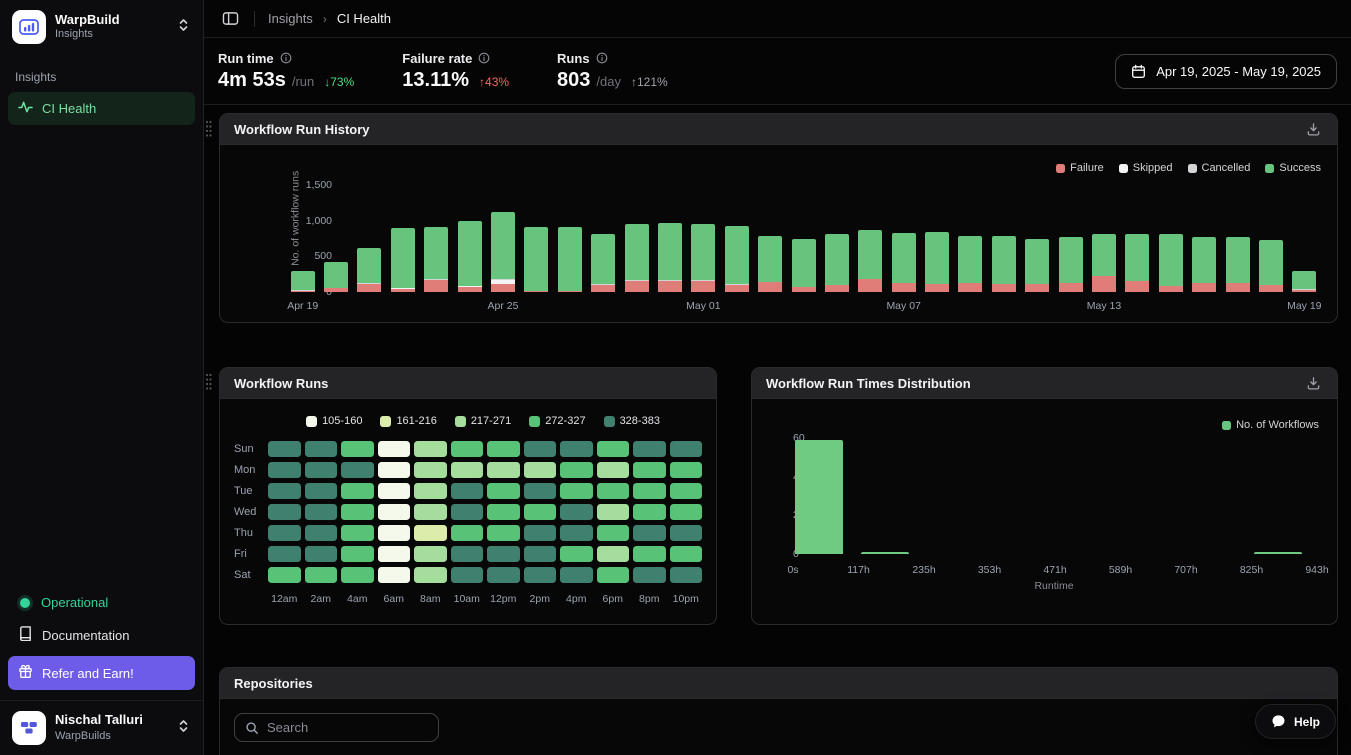 The image size is (1351, 755). What do you see at coordinates (1226, 71) in the screenshot?
I see `date-range-picker: Apr 19, 2025 - May 19, 2025` at bounding box center [1226, 71].